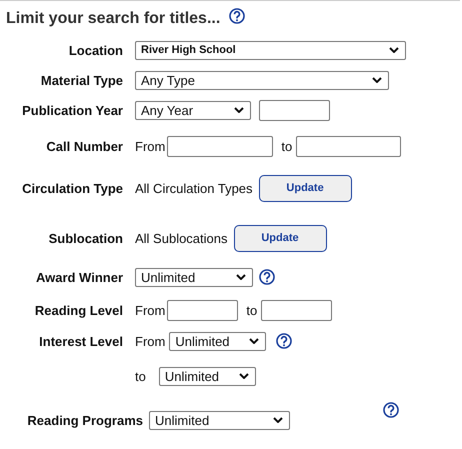 This screenshot has width=462, height=449. What do you see at coordinates (194, 188) in the screenshot?
I see `value-text: All Circulation Types` at bounding box center [194, 188].